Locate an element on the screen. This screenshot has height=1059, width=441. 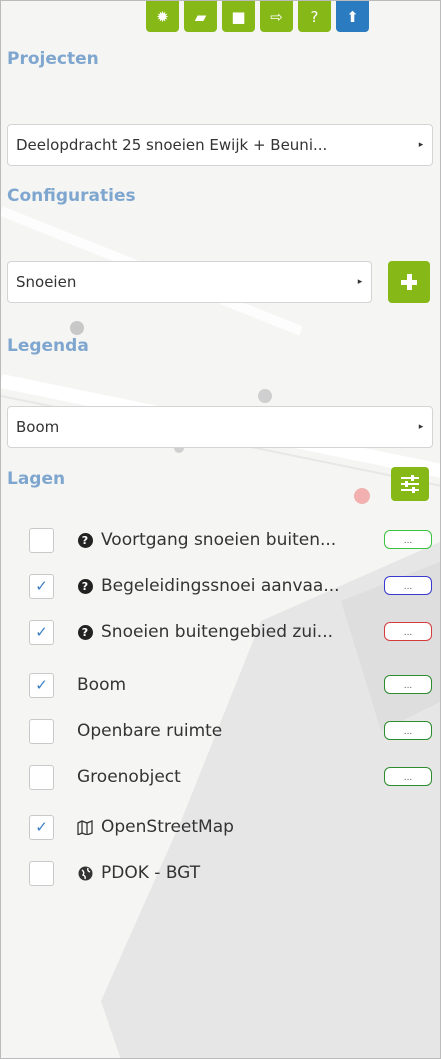
configuration-select: Snoeien ▸ is located at coordinates (189, 282).